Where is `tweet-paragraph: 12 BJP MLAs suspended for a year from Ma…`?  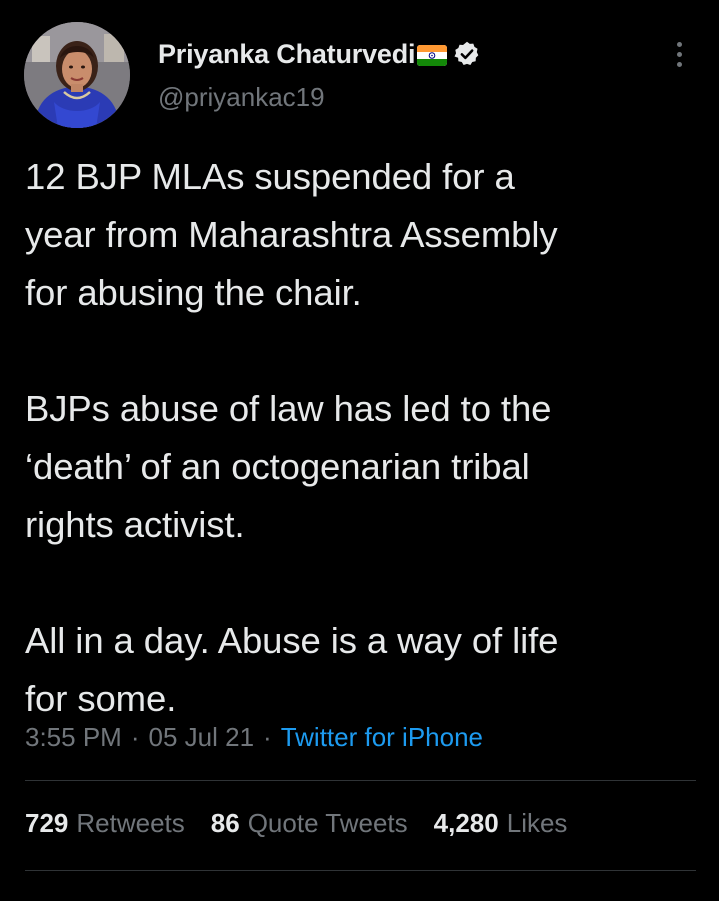
tweet-paragraph: 12 BJP MLAs suspended for a year from Ma… is located at coordinates (291, 234).